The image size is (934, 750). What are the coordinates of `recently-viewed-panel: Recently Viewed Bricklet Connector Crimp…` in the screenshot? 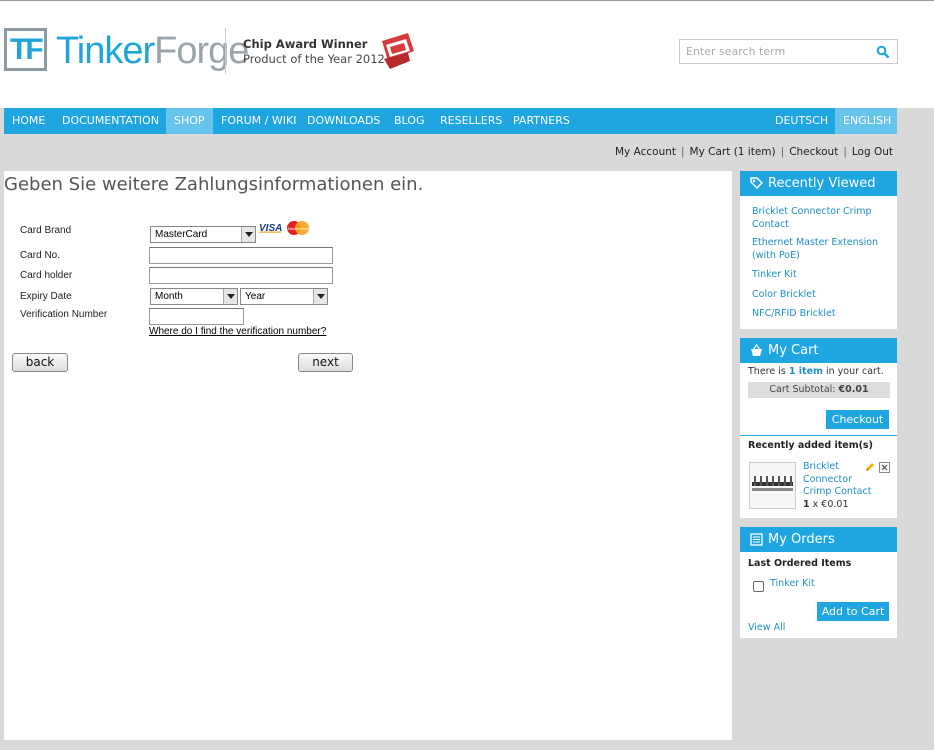 It's located at (818, 250).